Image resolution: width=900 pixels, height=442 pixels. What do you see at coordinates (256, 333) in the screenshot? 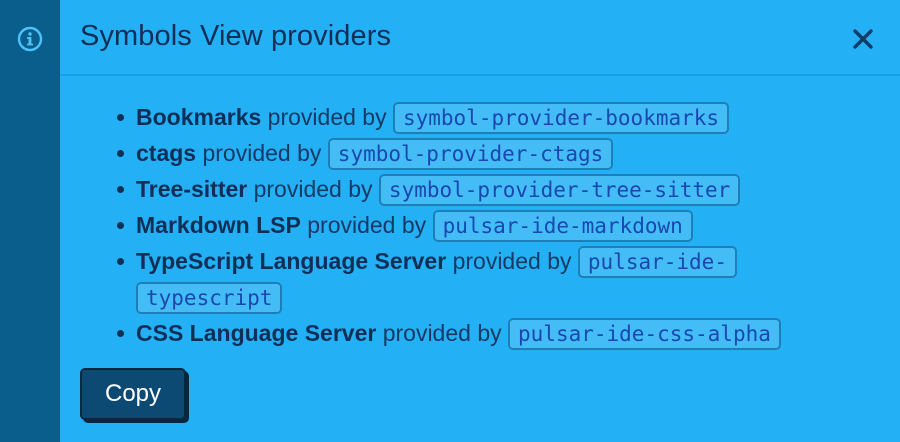
I see `provider-name: CSS Language Server` at bounding box center [256, 333].